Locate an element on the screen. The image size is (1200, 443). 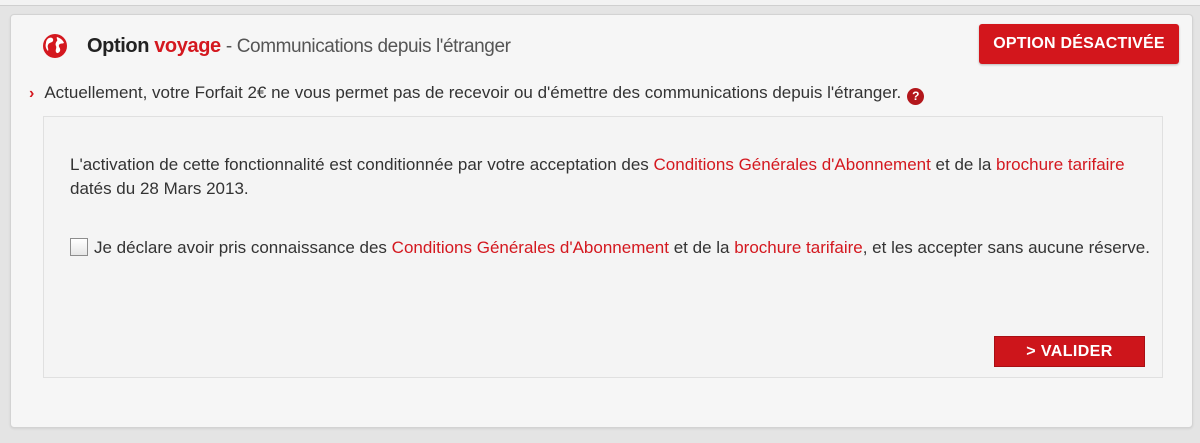
title-subtitle: - Communications depuis l'étranger is located at coordinates (368, 46).